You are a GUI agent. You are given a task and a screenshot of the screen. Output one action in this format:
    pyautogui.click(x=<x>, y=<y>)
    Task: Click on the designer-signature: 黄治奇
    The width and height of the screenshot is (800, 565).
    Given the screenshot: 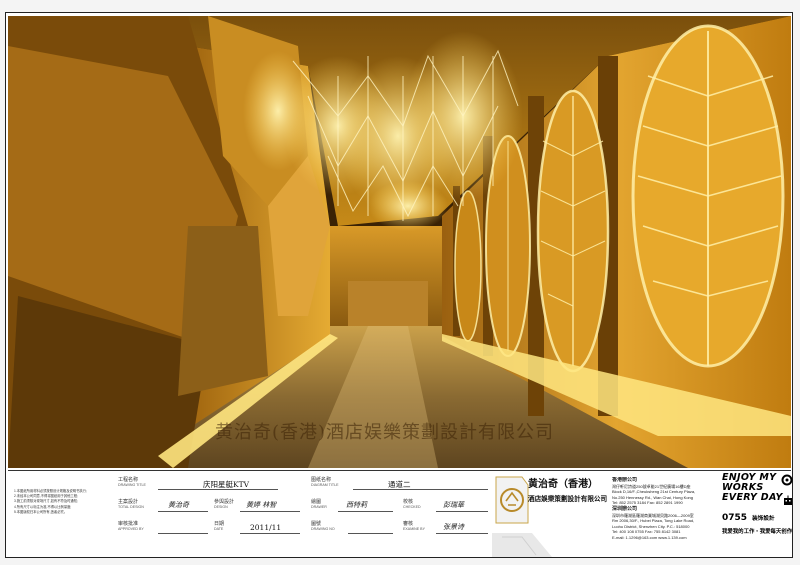 What is the action you would take?
    pyautogui.click(x=178, y=505)
    